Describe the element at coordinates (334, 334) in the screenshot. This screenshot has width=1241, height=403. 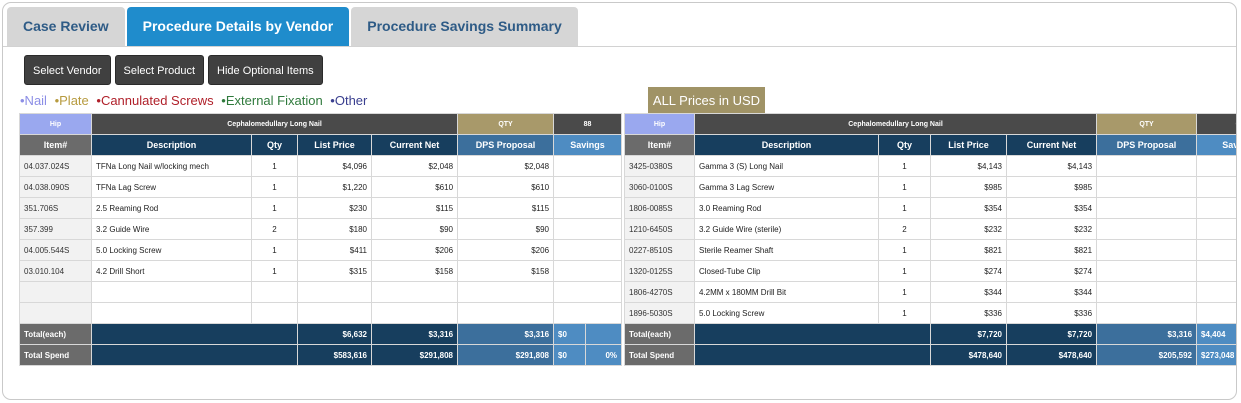
I see `total-list-price: $6,632` at that location.